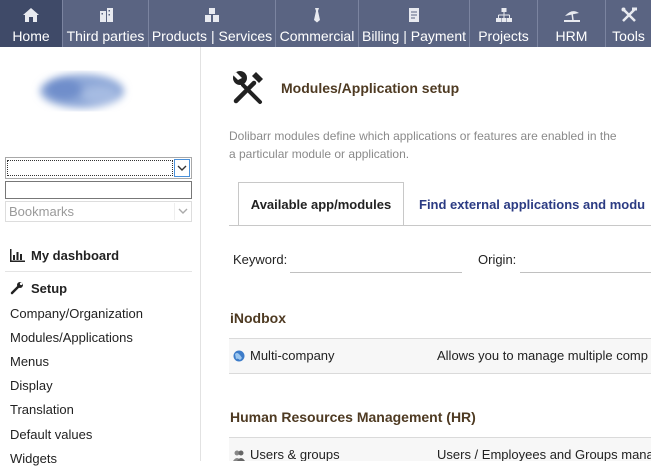 Image resolution: width=651 pixels, height=467 pixels. Describe the element at coordinates (292, 355) in the screenshot. I see `module-name: Multi-company` at that location.